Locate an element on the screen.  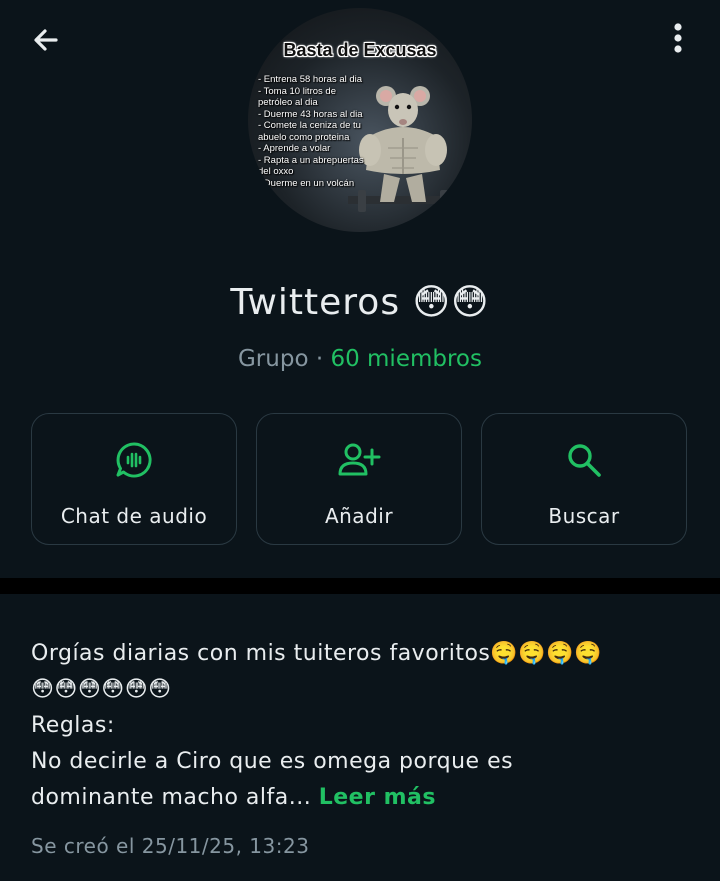
add-person-icon is located at coordinates (359, 459).